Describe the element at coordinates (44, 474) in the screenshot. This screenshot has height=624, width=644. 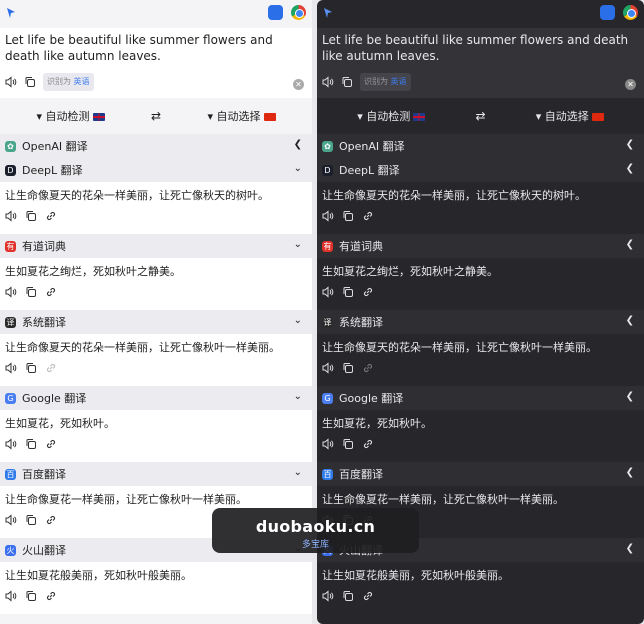
I see `service-name: 百度翻译` at that location.